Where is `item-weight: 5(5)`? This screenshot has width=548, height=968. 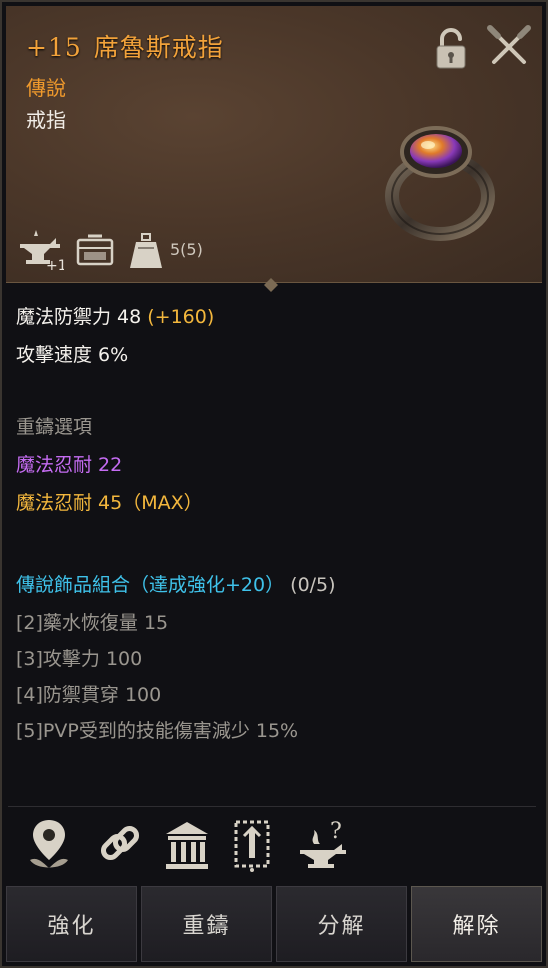
item-weight: 5(5) is located at coordinates (186, 249).